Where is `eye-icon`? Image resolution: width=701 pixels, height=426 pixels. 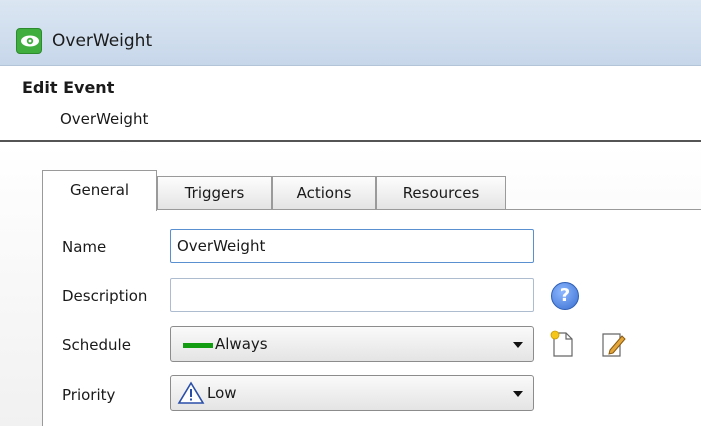 eye-icon is located at coordinates (29, 41).